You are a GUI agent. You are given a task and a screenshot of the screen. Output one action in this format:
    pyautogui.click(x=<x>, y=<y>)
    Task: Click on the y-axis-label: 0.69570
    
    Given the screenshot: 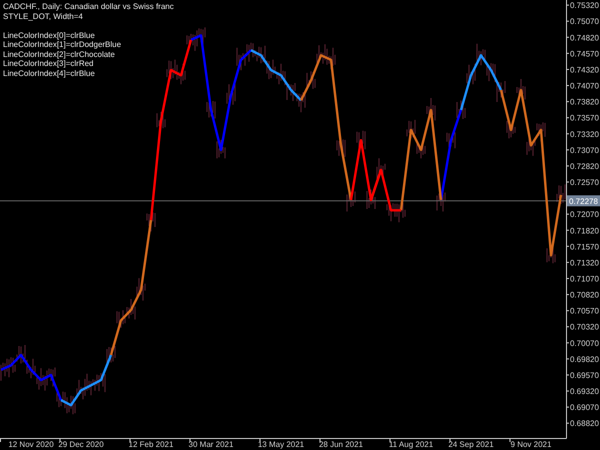 What is the action you would take?
    pyautogui.click(x=584, y=375)
    